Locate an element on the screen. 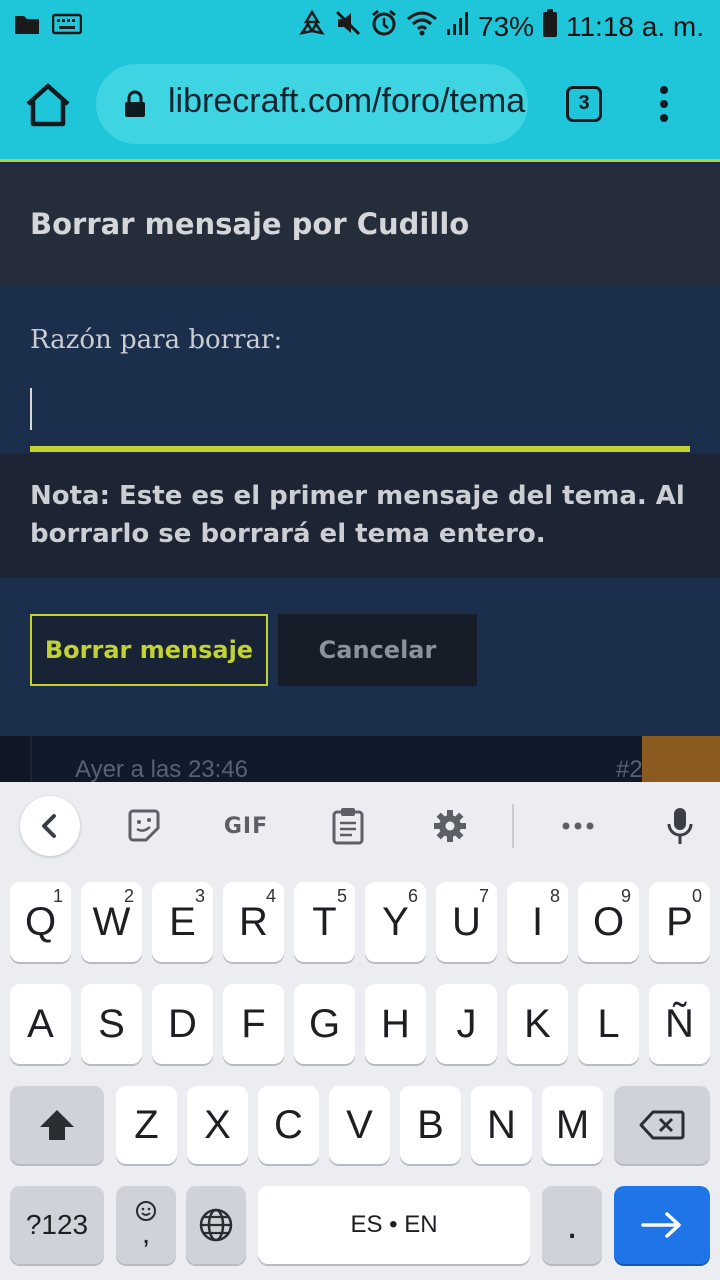  dialog-header: Borrar mensaje por Cudillo is located at coordinates (360, 225).